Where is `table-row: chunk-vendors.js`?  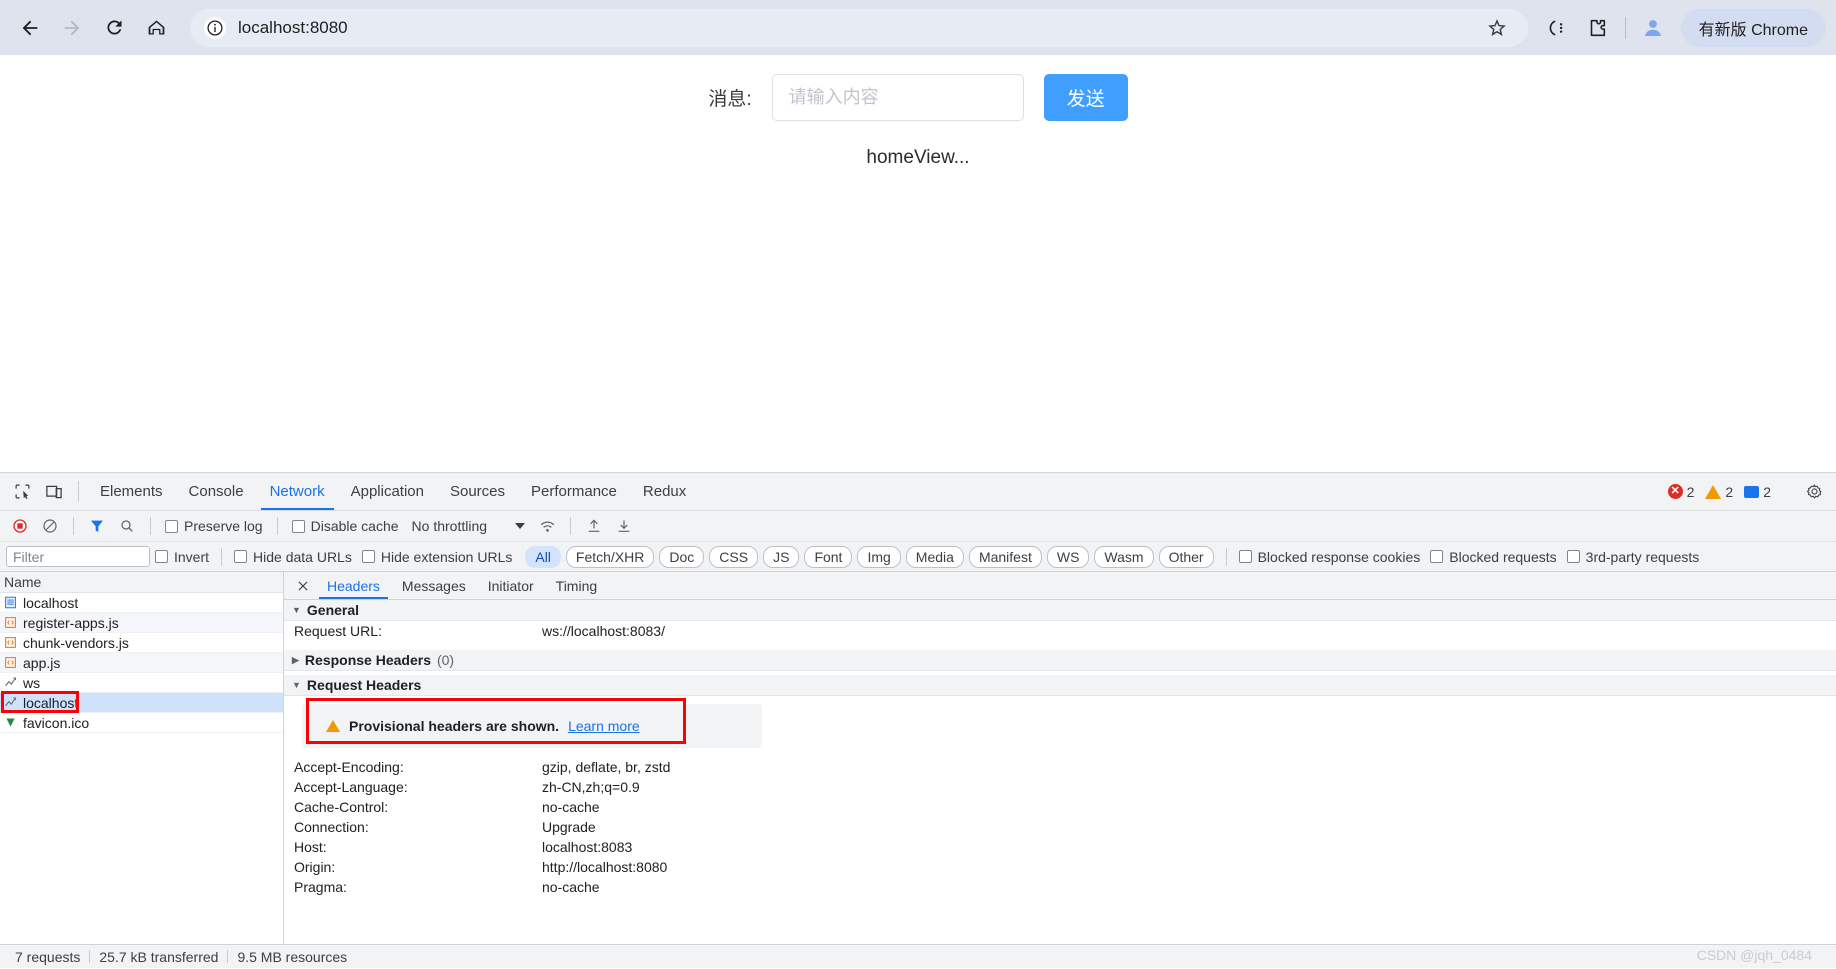
table-row: chunk-vendors.js is located at coordinates (141, 643).